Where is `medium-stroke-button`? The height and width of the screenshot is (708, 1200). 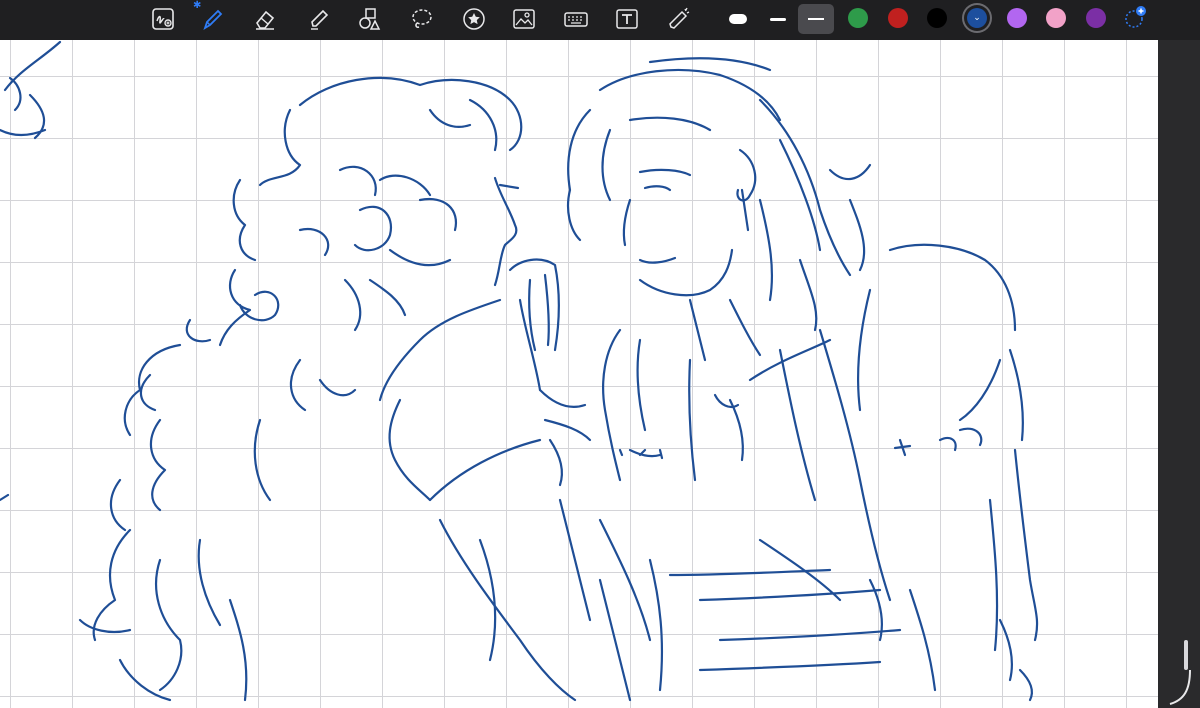 medium-stroke-button is located at coordinates (778, 19).